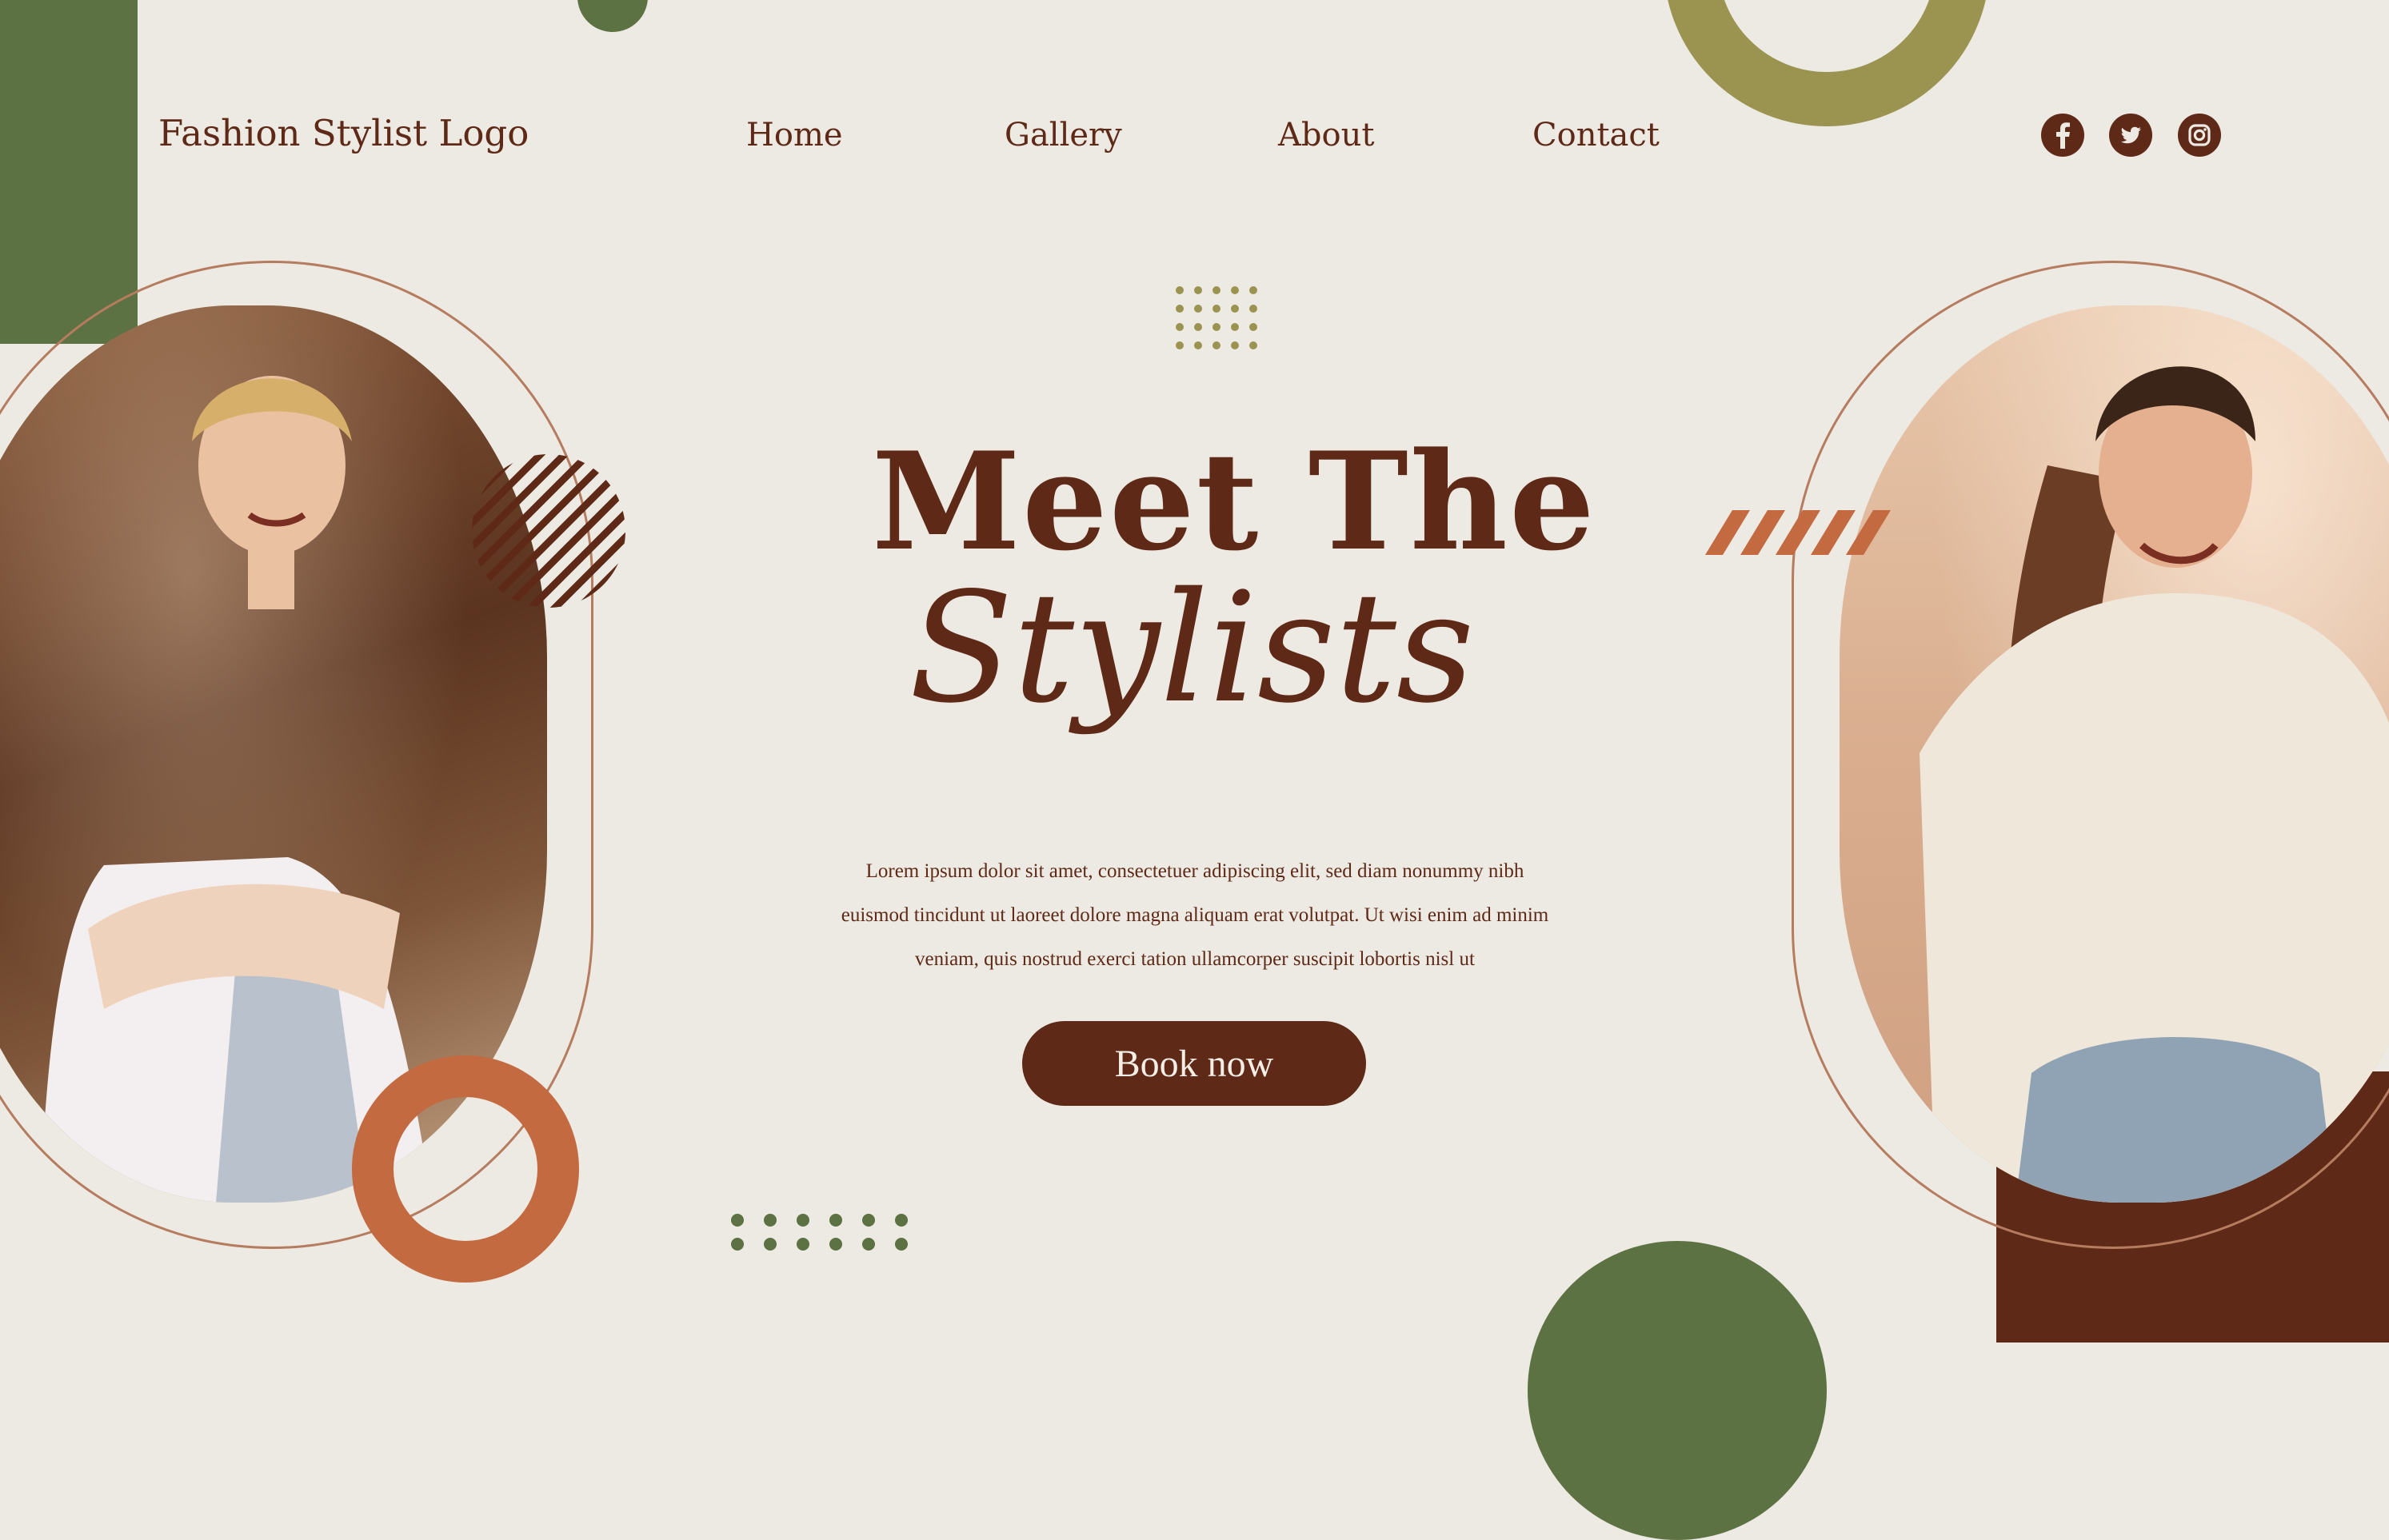 Image resolution: width=2389 pixels, height=1540 pixels. I want to click on decor-green-half-circle-bottom, so click(1677, 1390).